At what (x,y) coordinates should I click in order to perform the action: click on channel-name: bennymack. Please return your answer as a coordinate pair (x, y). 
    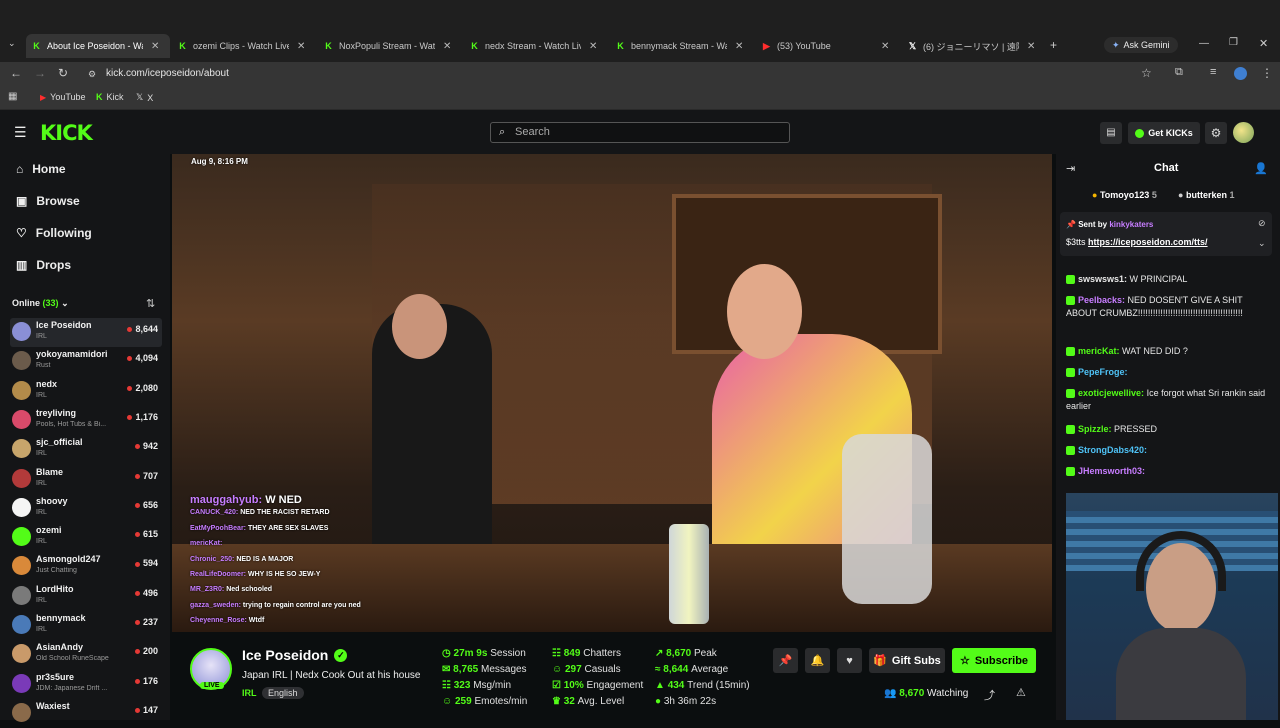
    Looking at the image, I should click on (61, 618).